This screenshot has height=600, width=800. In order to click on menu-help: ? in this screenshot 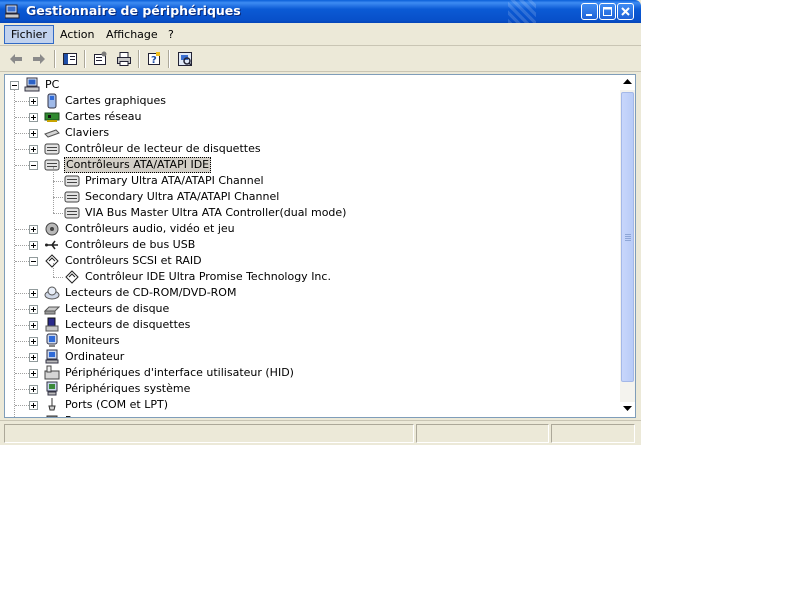, I will do `click(171, 34)`.